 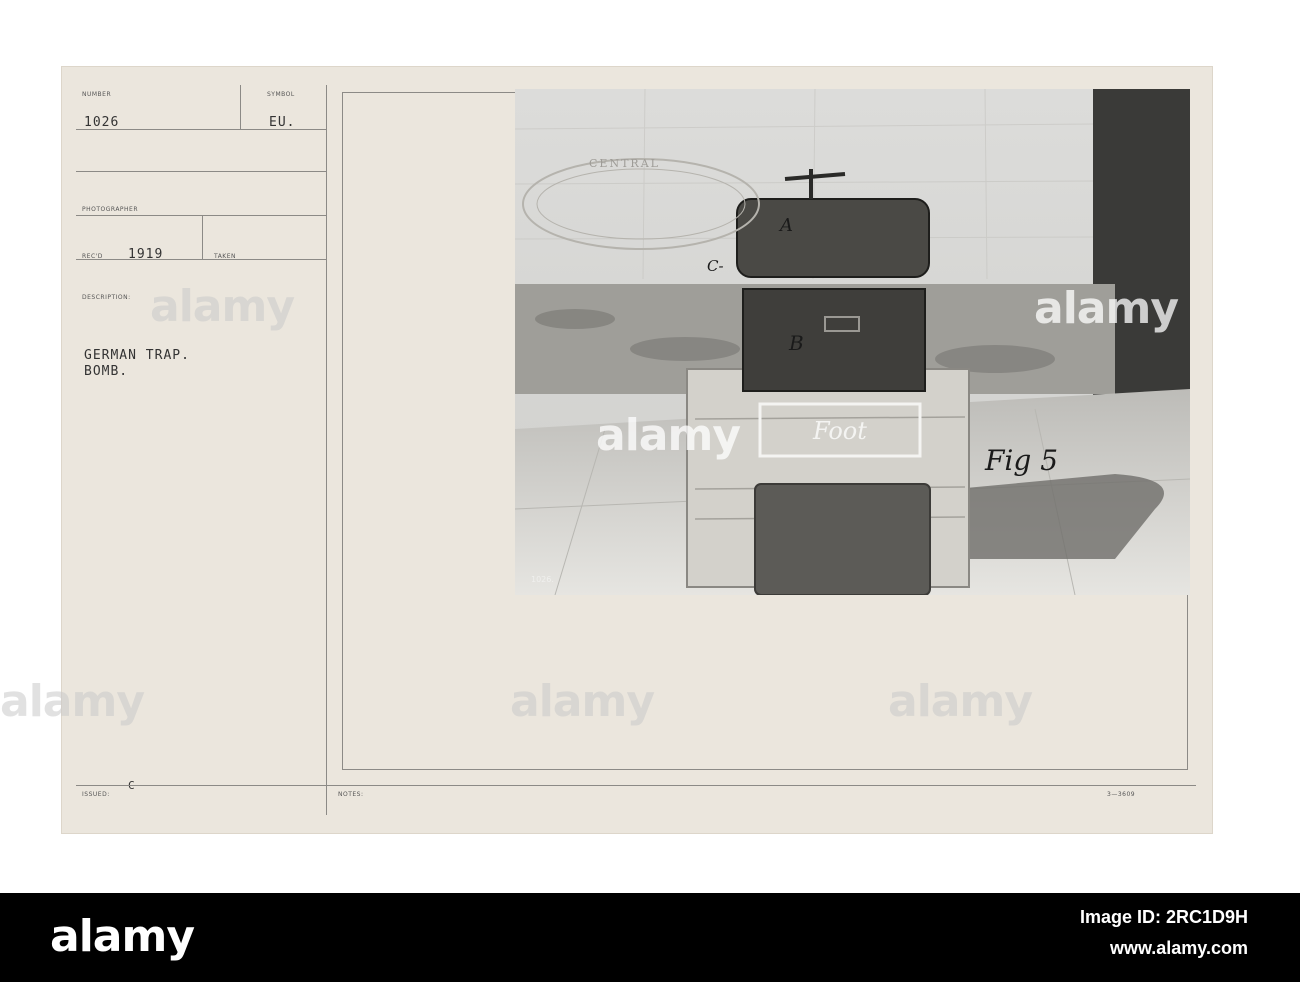 What do you see at coordinates (1022, 460) in the screenshot?
I see `fig-text: Fig 5` at bounding box center [1022, 460].